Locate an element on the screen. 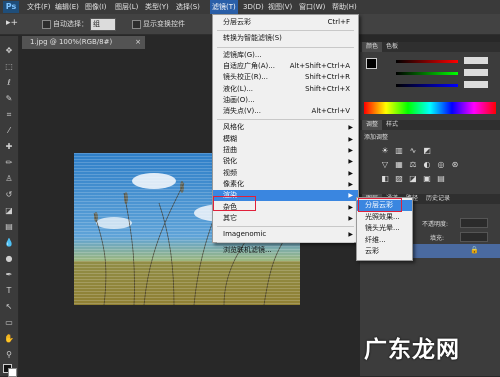  filter-menu-item: 锐化 ▶ is located at coordinates (285, 161).